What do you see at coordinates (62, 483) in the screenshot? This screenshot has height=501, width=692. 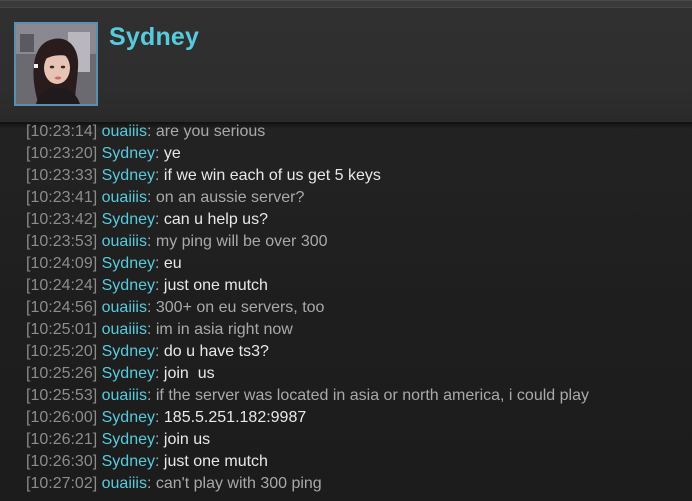 I see `message-timestamp: [10:27:02]` at bounding box center [62, 483].